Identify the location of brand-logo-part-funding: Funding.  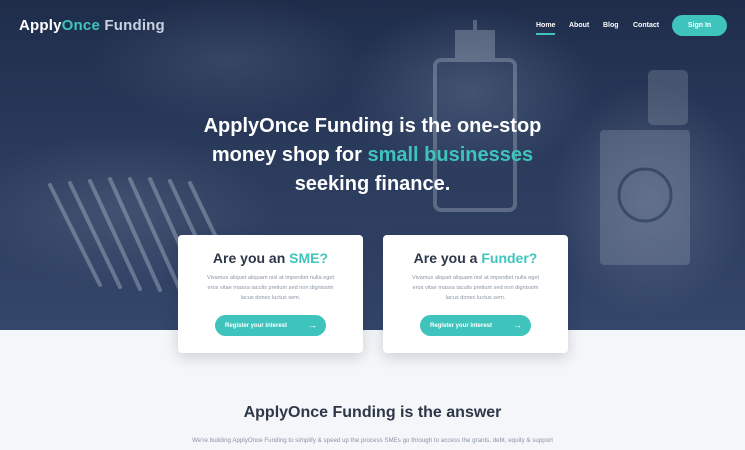
(132, 25).